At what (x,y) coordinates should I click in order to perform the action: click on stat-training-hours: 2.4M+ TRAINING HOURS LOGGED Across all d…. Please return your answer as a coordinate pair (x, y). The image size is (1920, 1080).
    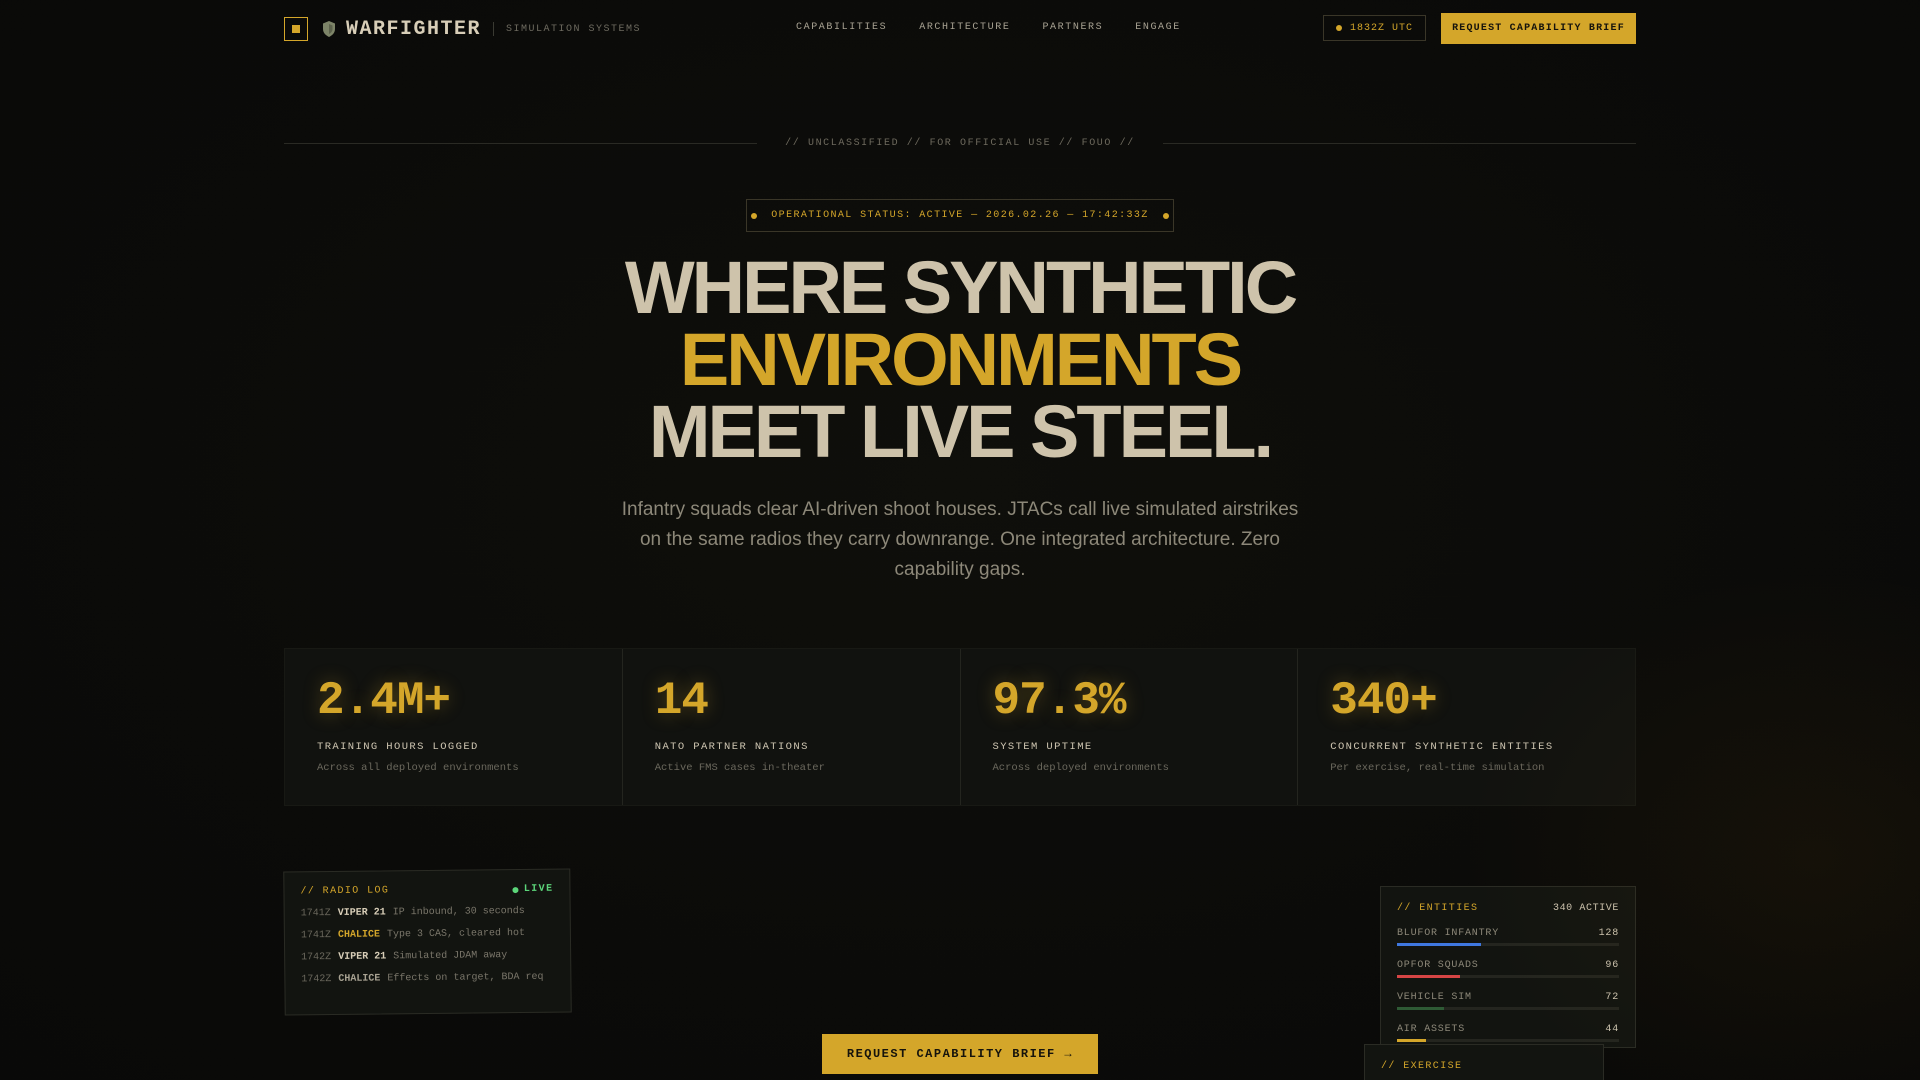
    Looking at the image, I should click on (454, 727).